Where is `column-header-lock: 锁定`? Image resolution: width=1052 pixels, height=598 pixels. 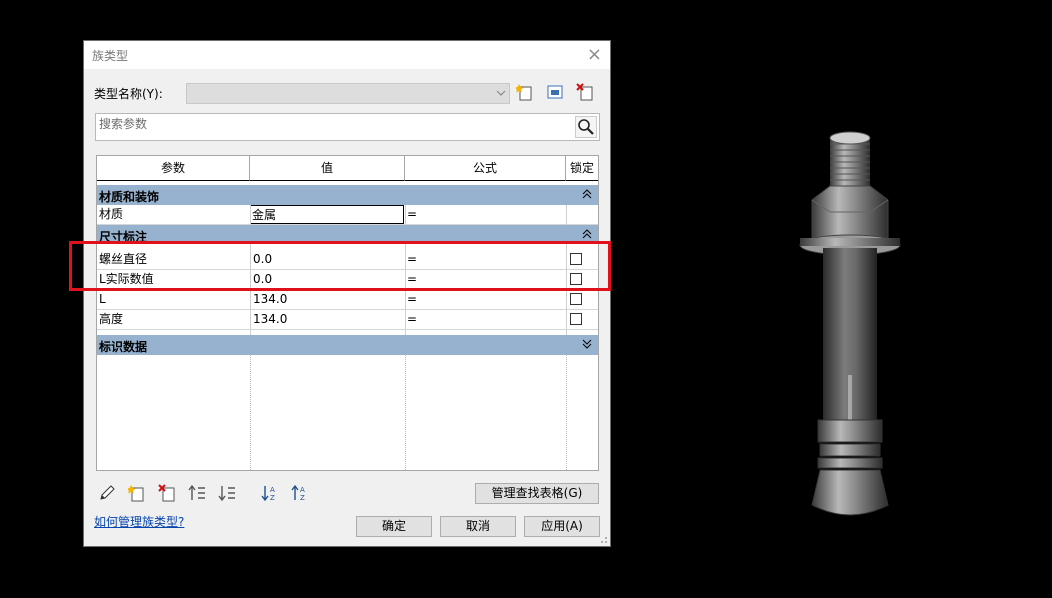 column-header-lock: 锁定 is located at coordinates (582, 168).